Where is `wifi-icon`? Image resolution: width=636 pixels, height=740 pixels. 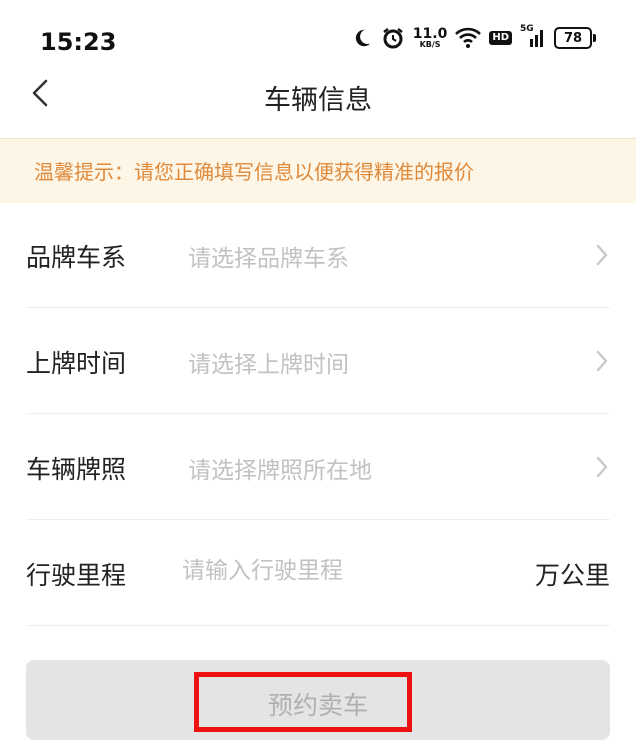 wifi-icon is located at coordinates (468, 38).